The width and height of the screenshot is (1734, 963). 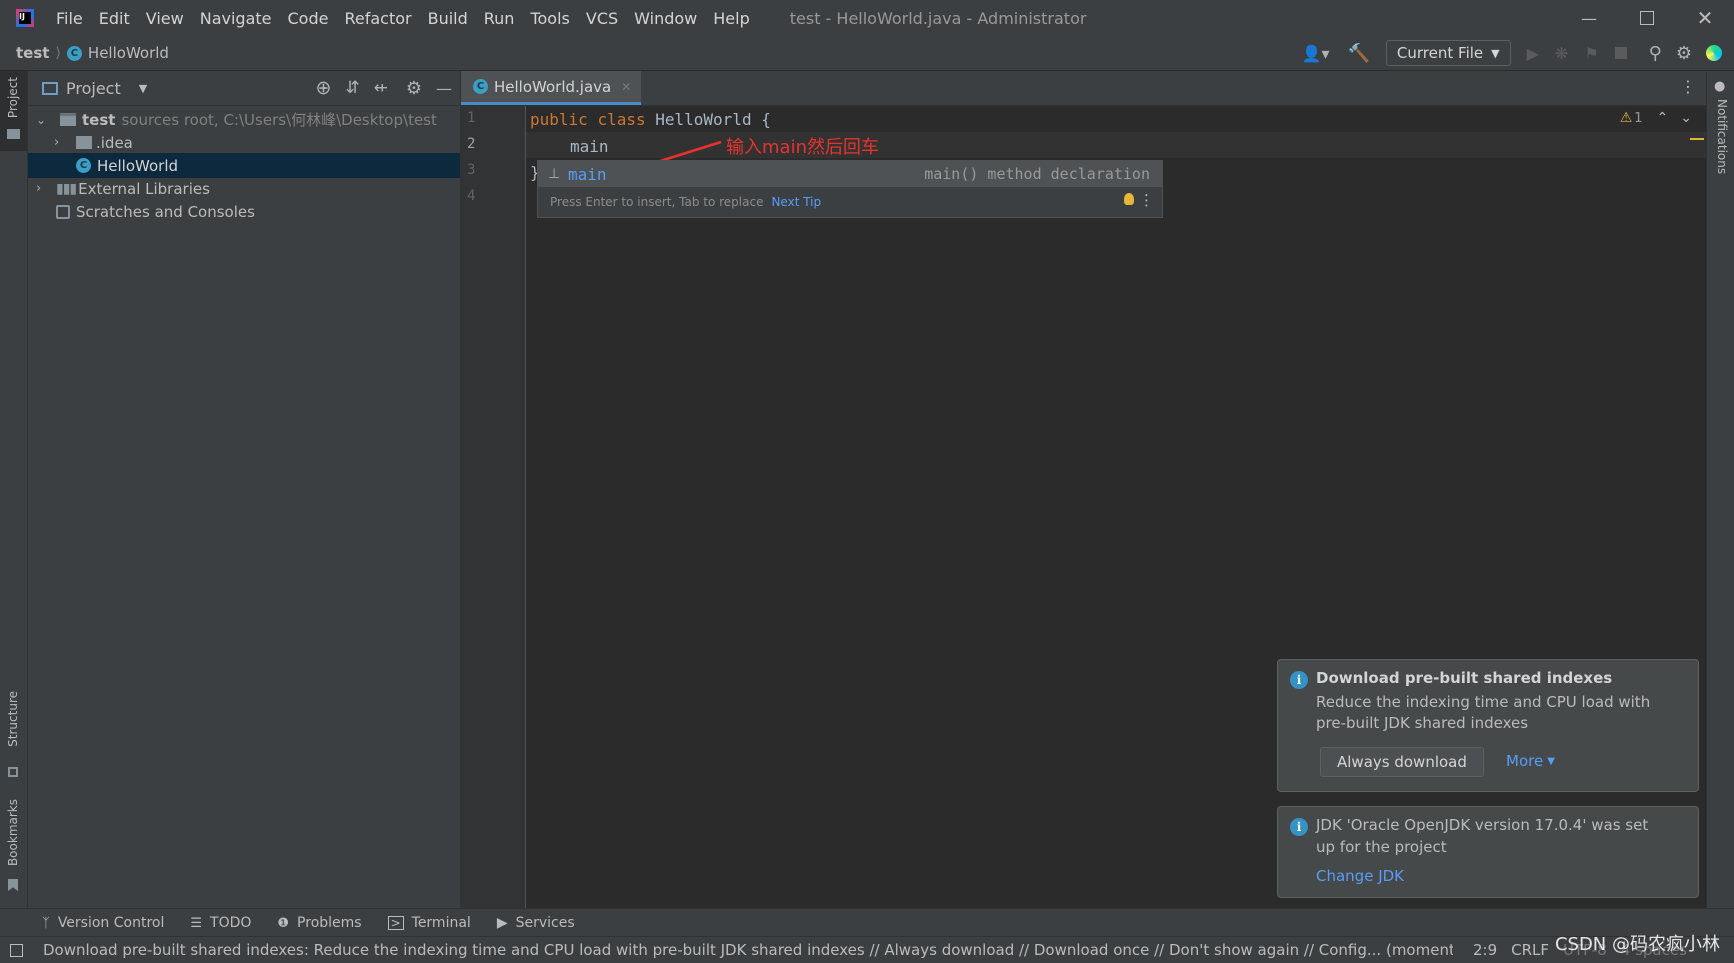 What do you see at coordinates (1359, 53) in the screenshot?
I see `build-hammer-icon: 🔨` at bounding box center [1359, 53].